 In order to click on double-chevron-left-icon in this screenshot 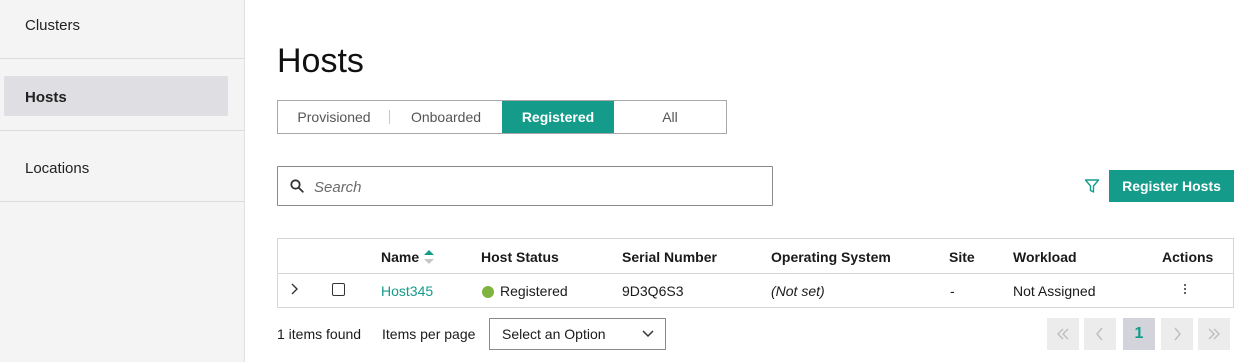, I will do `click(1063, 334)`.